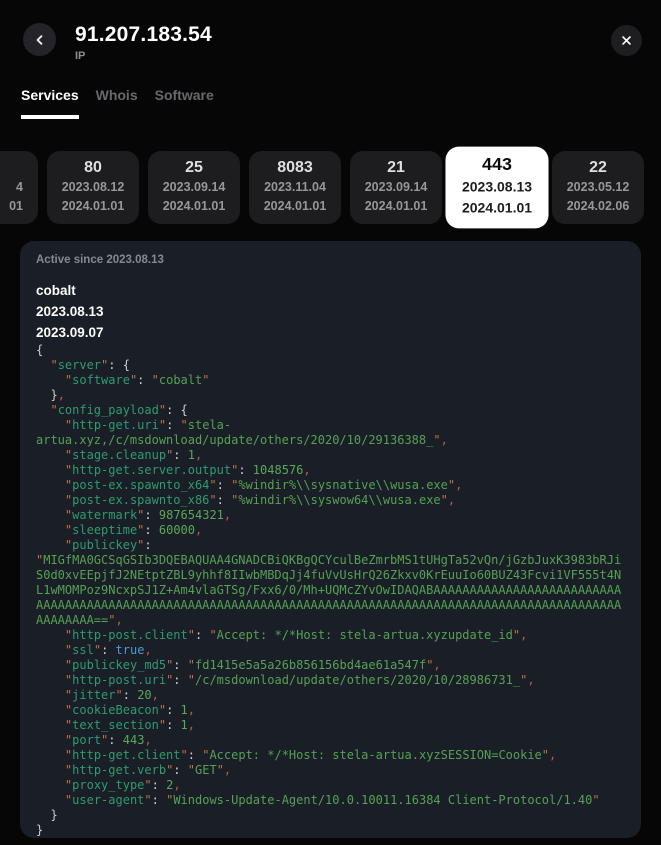  What do you see at coordinates (56, 290) in the screenshot?
I see `software-name: cobalt` at bounding box center [56, 290].